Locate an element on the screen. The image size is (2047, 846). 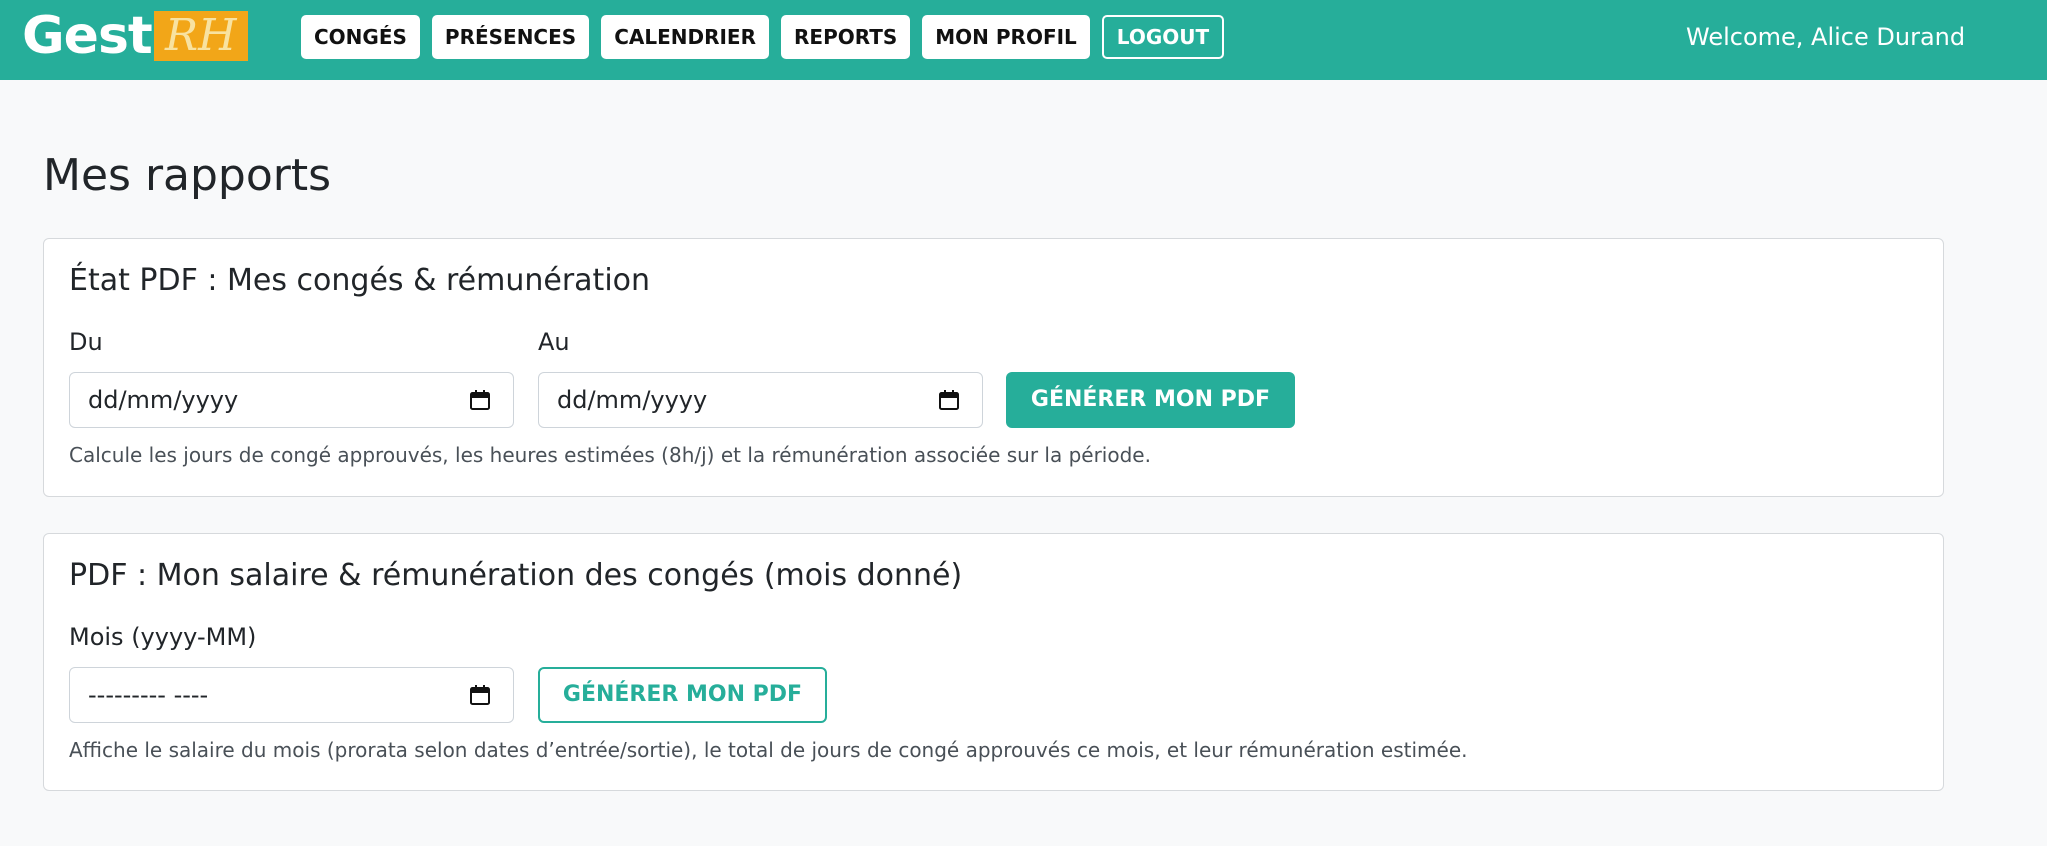
to-date-value: dd/mm/yyyy is located at coordinates (632, 400).